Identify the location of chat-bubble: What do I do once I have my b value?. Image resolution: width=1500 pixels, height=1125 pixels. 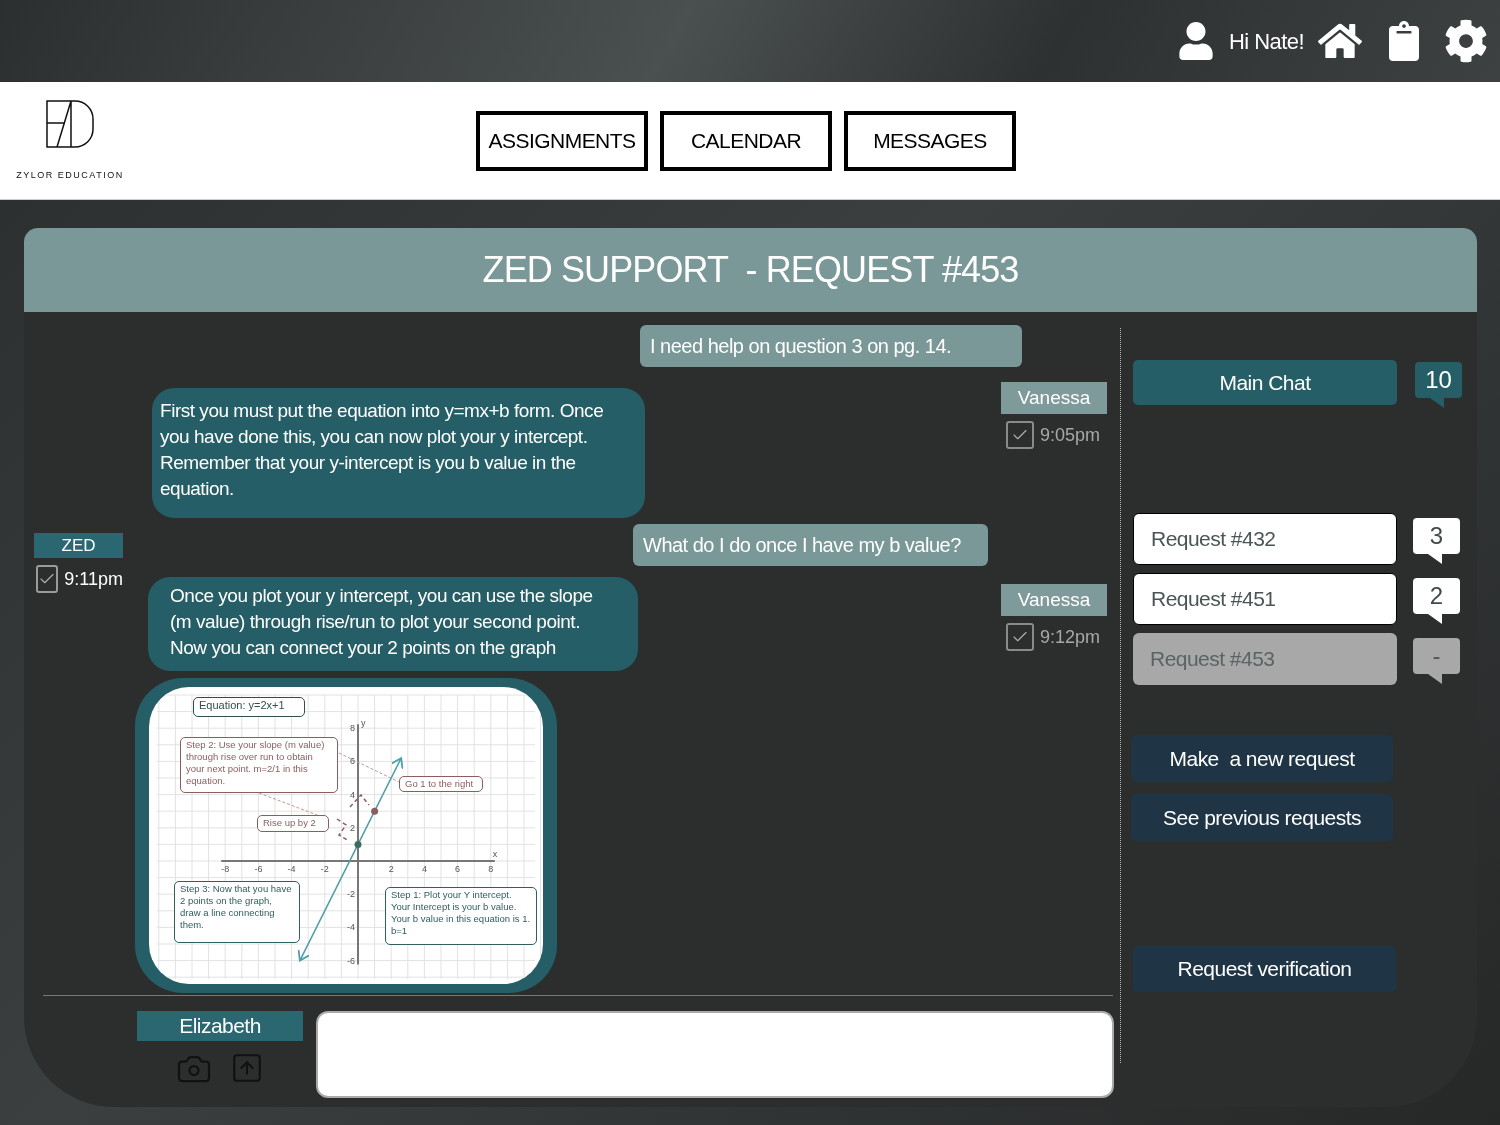
(810, 545).